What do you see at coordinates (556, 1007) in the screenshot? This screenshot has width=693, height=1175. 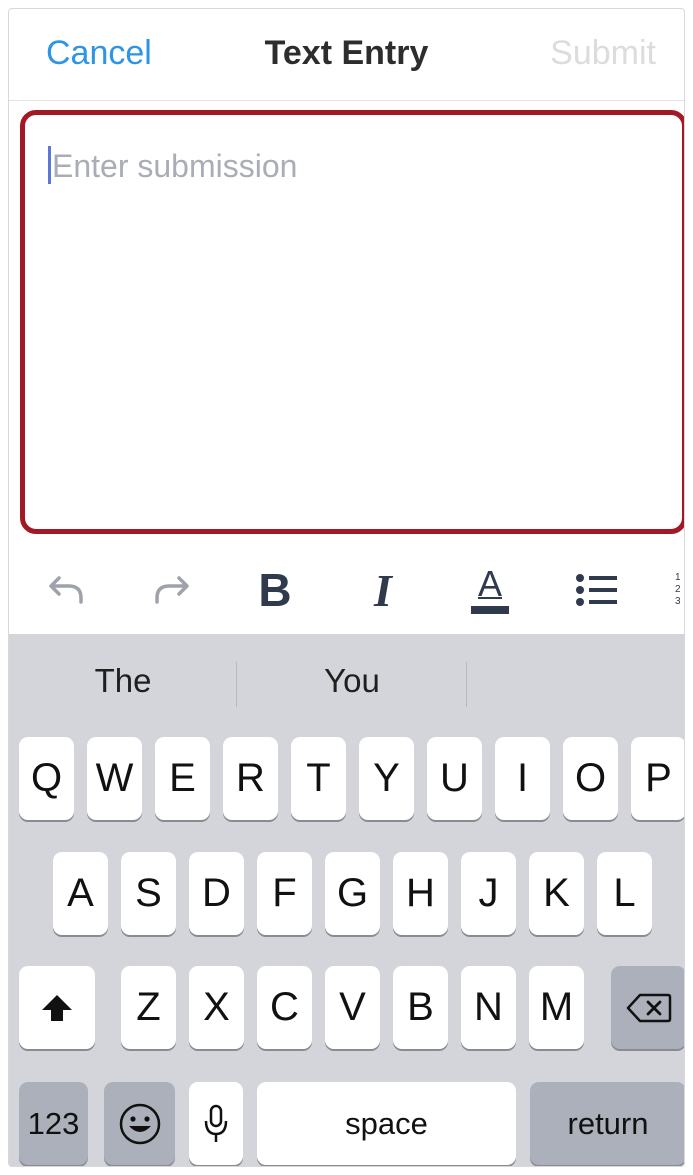 I see `key-m: M` at bounding box center [556, 1007].